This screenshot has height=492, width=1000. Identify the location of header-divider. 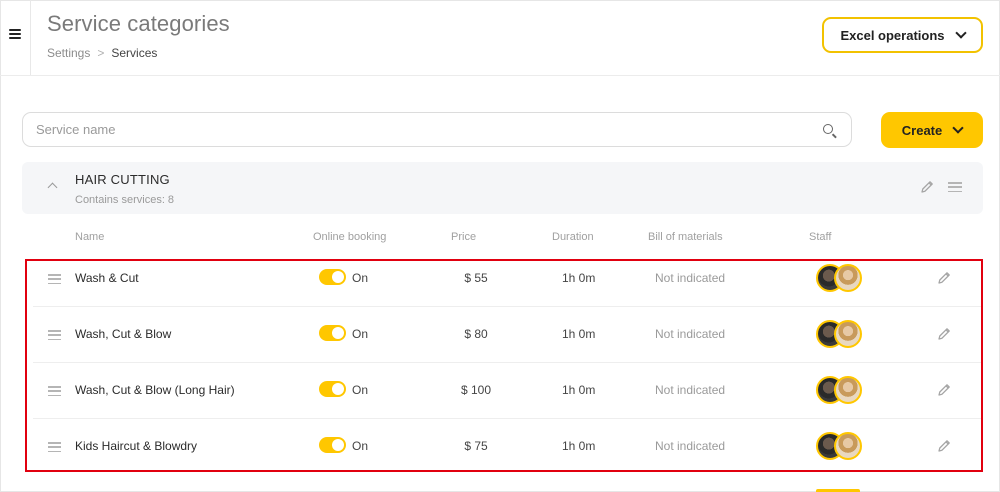
(500, 75).